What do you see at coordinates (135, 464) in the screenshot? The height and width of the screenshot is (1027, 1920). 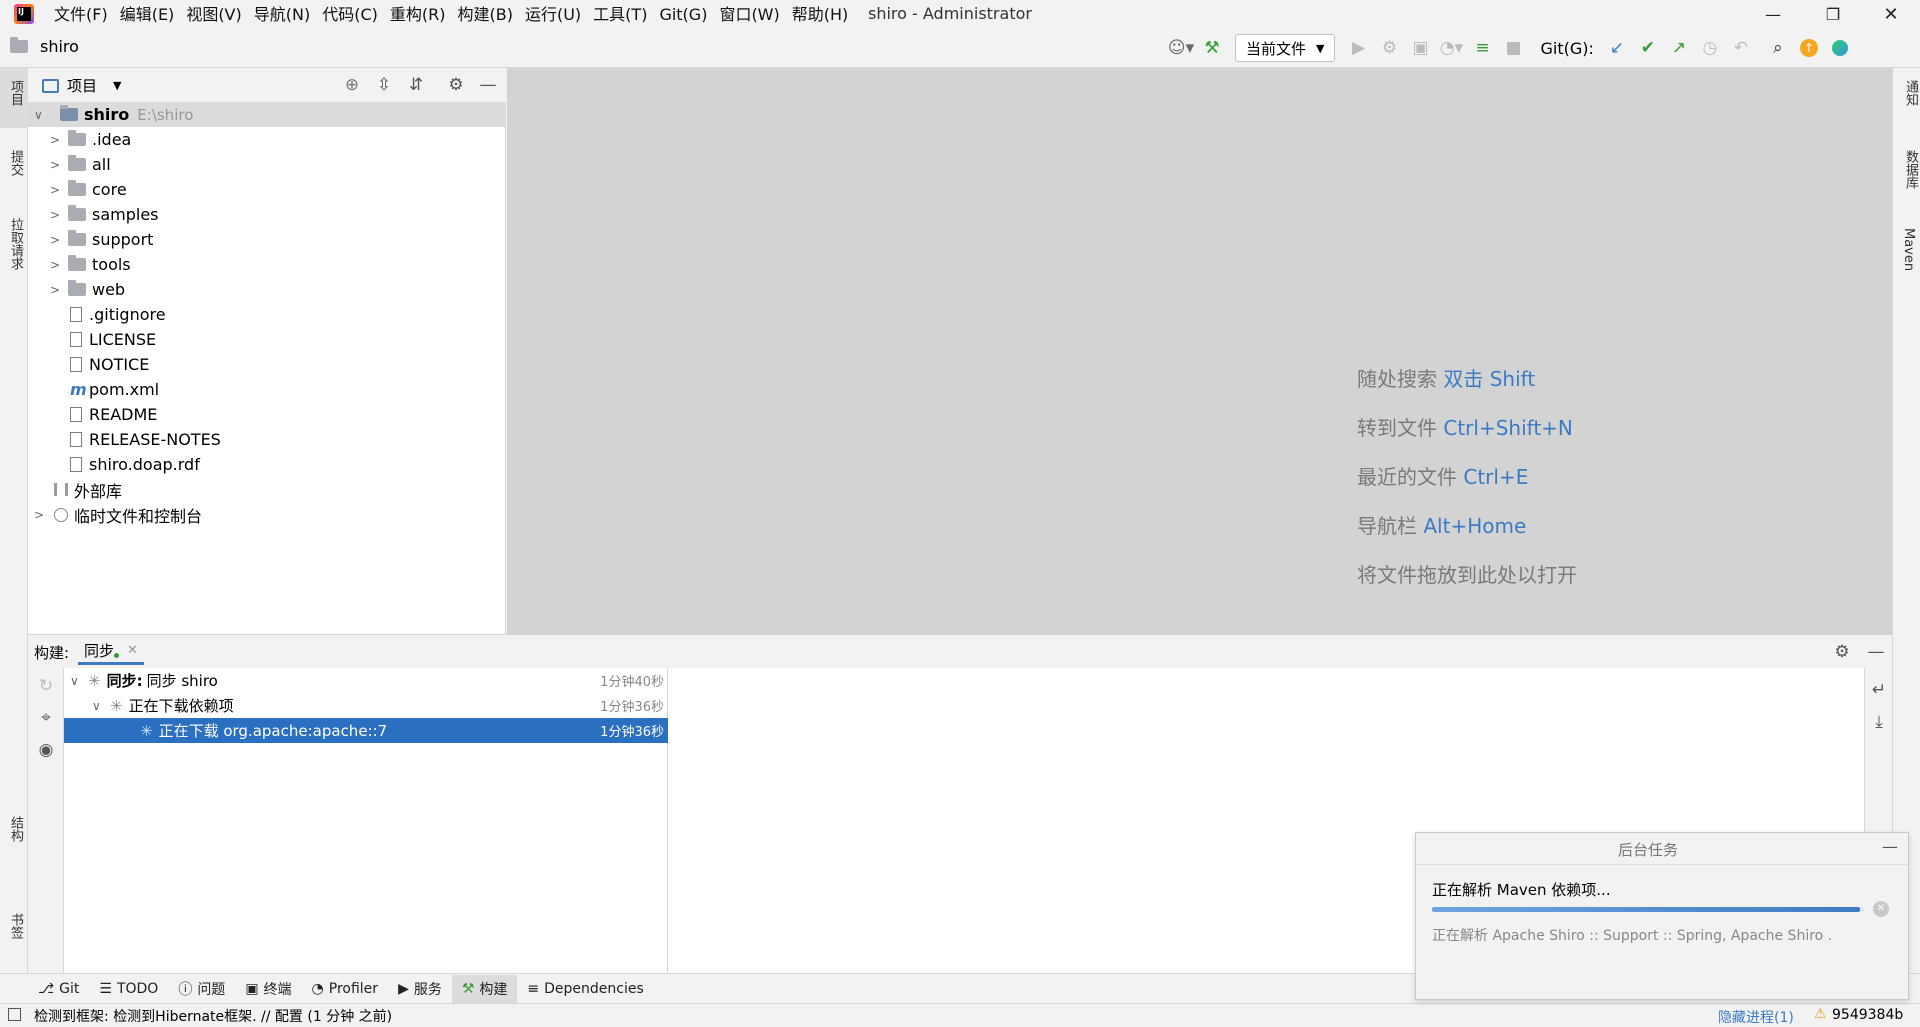 I see `tree-file: shiro.doap.rdf` at bounding box center [135, 464].